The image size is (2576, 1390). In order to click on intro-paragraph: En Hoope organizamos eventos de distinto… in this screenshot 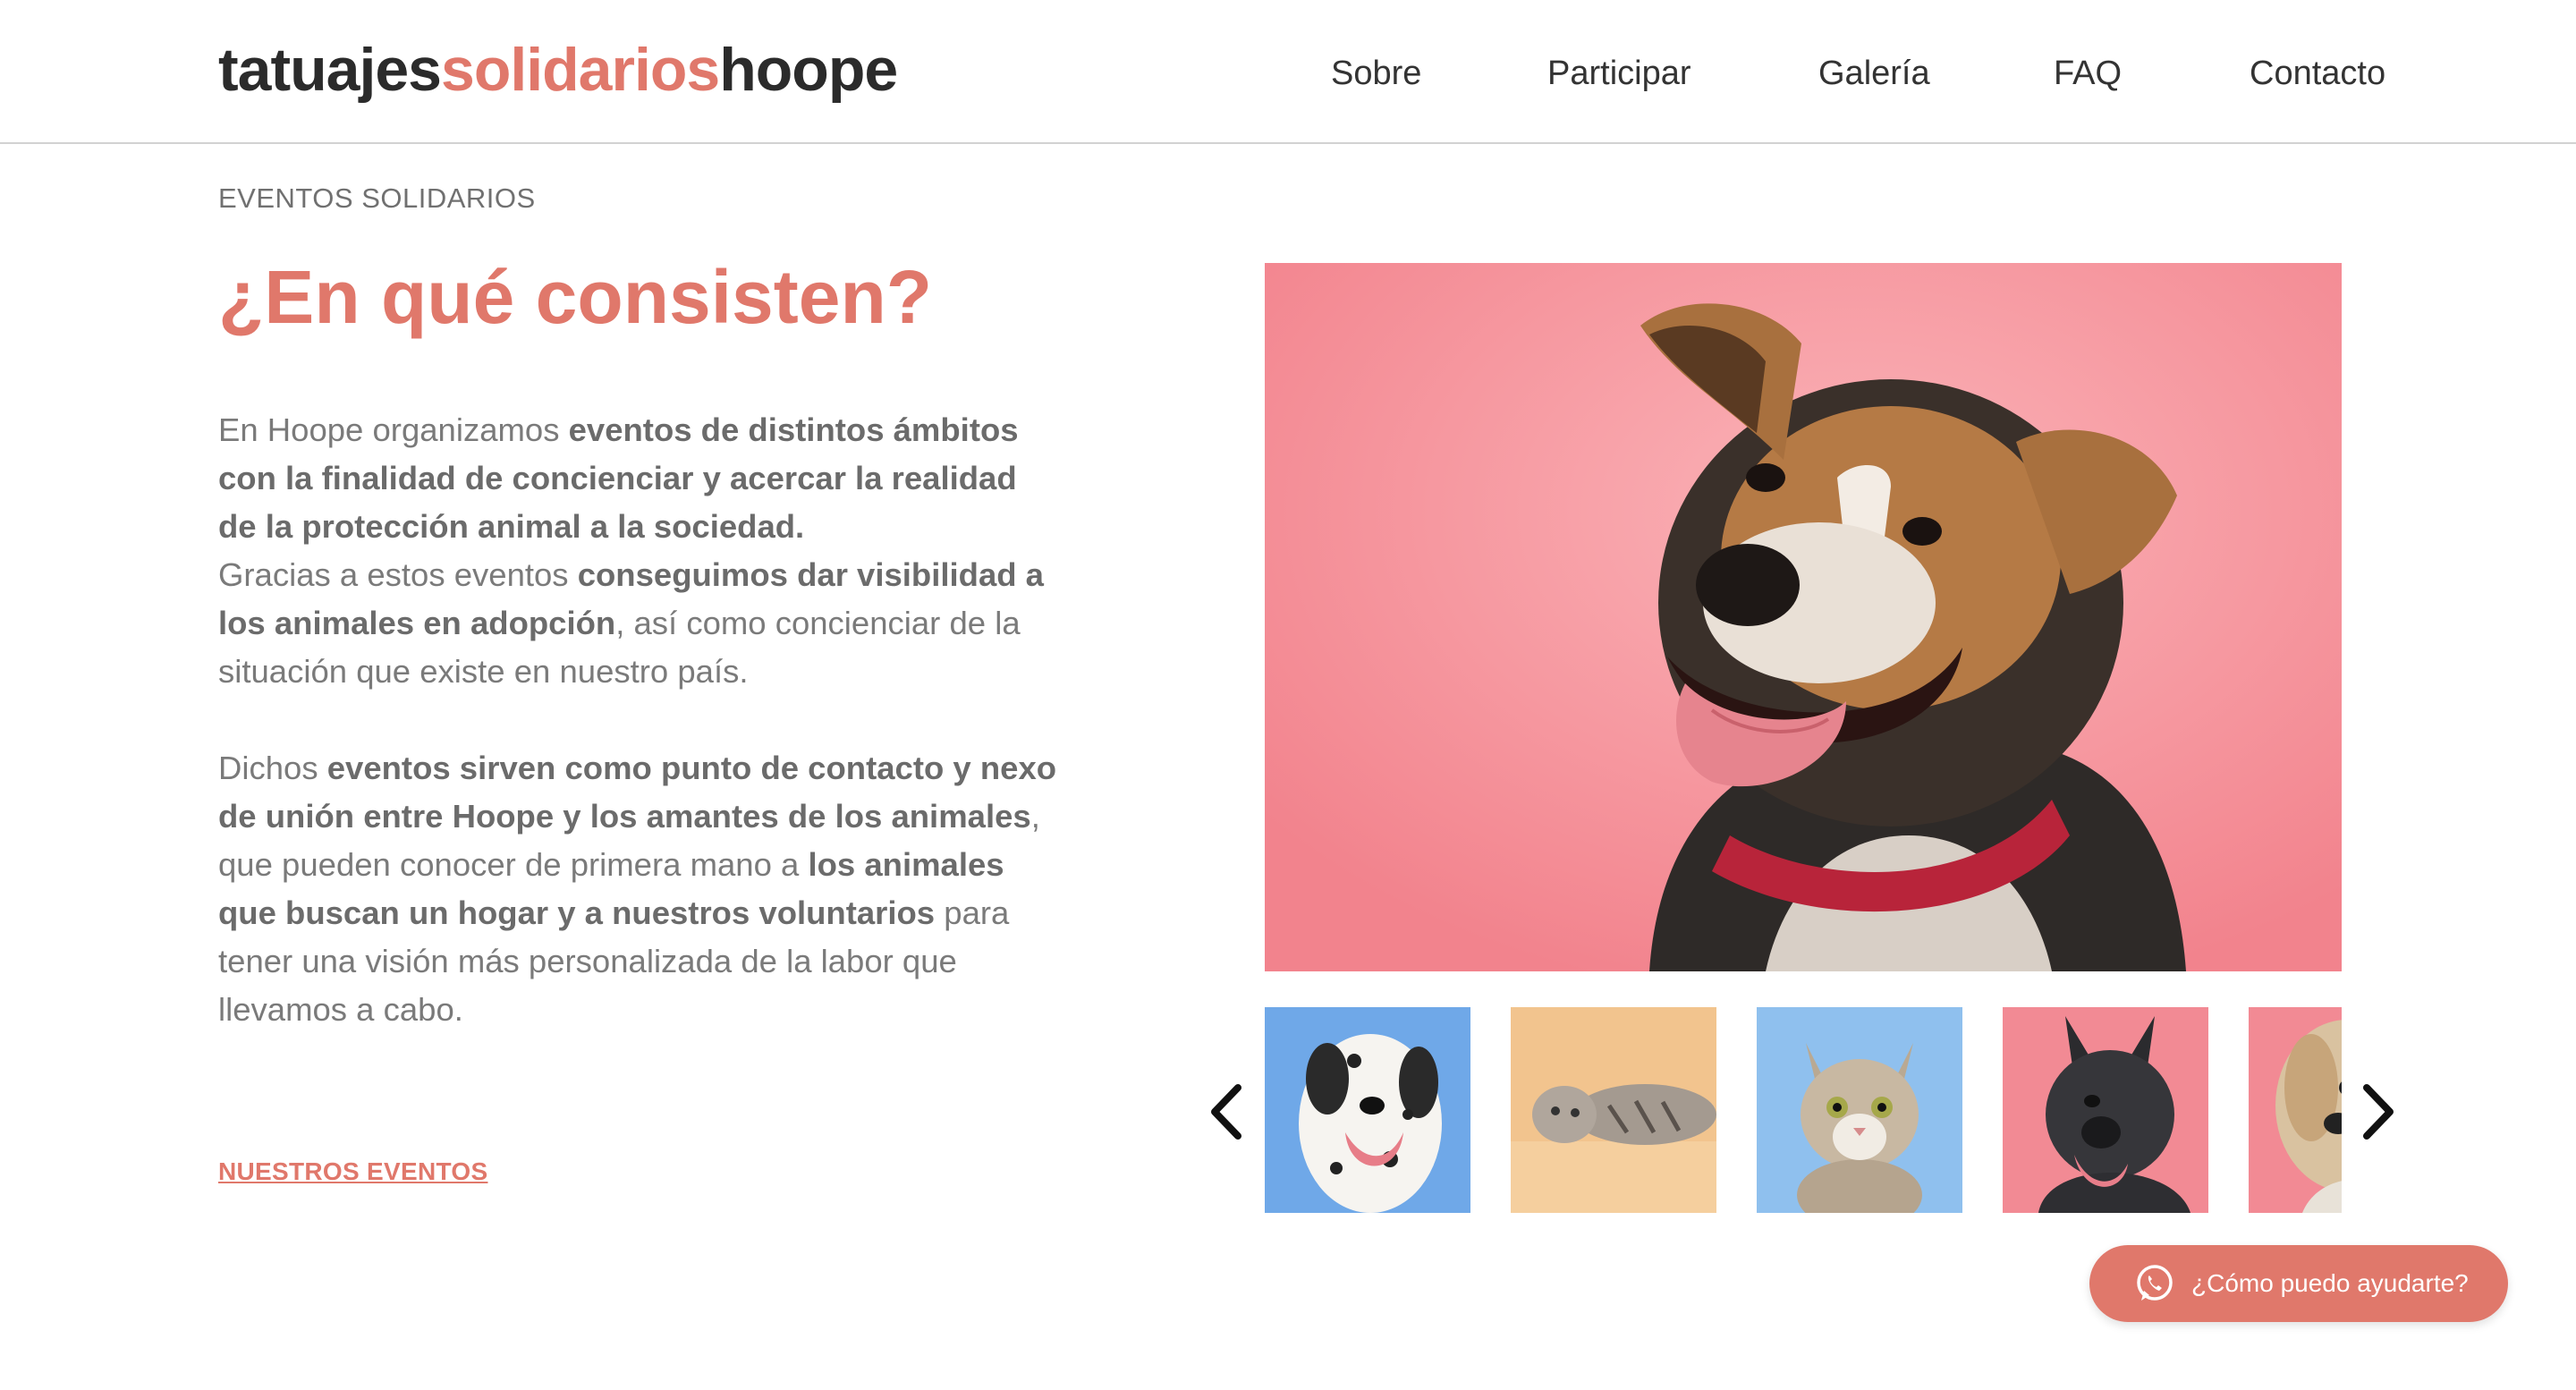, I will do `click(638, 551)`.